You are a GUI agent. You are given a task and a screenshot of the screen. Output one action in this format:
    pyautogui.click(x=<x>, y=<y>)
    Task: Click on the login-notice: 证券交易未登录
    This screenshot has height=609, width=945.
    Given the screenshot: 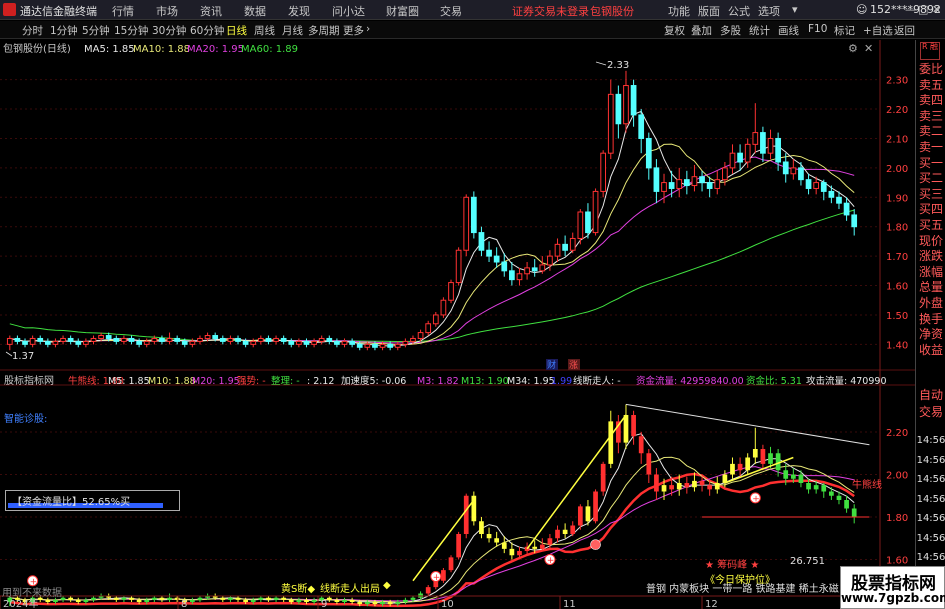 What is the action you would take?
    pyautogui.click(x=550, y=11)
    